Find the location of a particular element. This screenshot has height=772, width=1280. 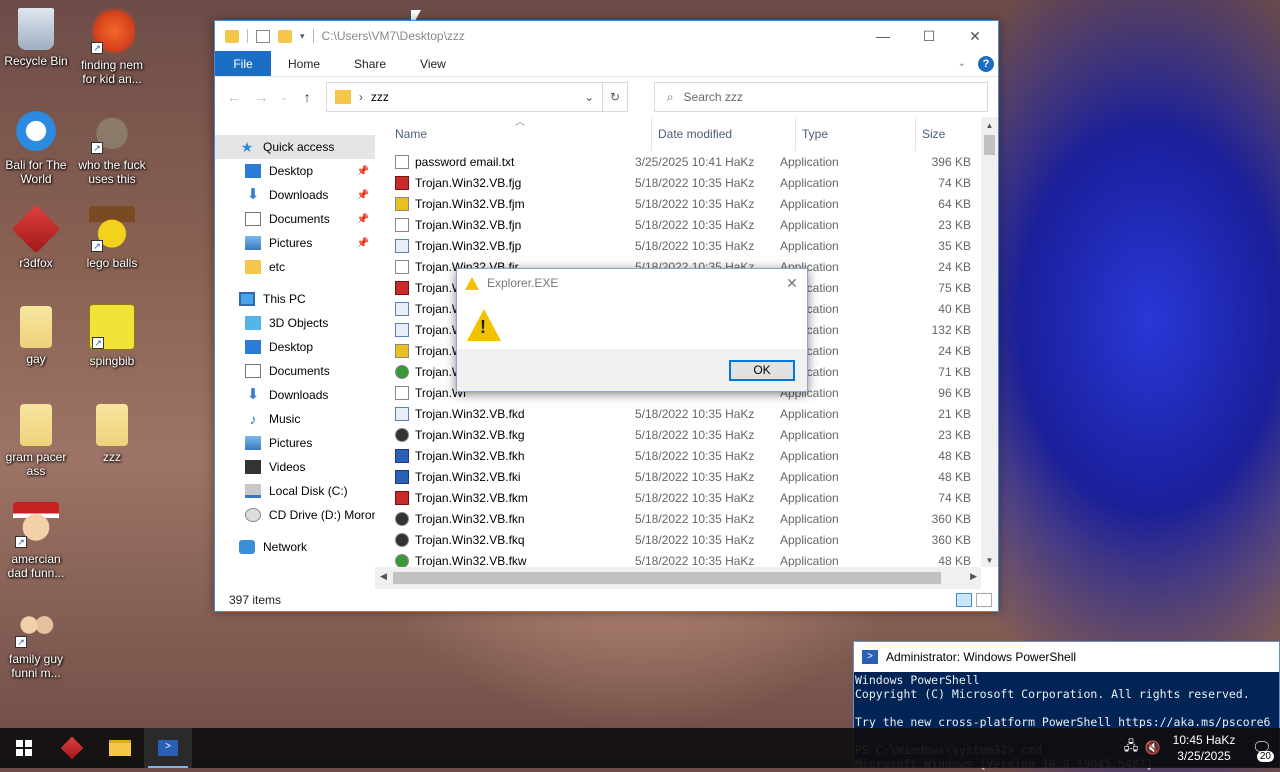

large-icons-view-icon is located at coordinates (984, 600).